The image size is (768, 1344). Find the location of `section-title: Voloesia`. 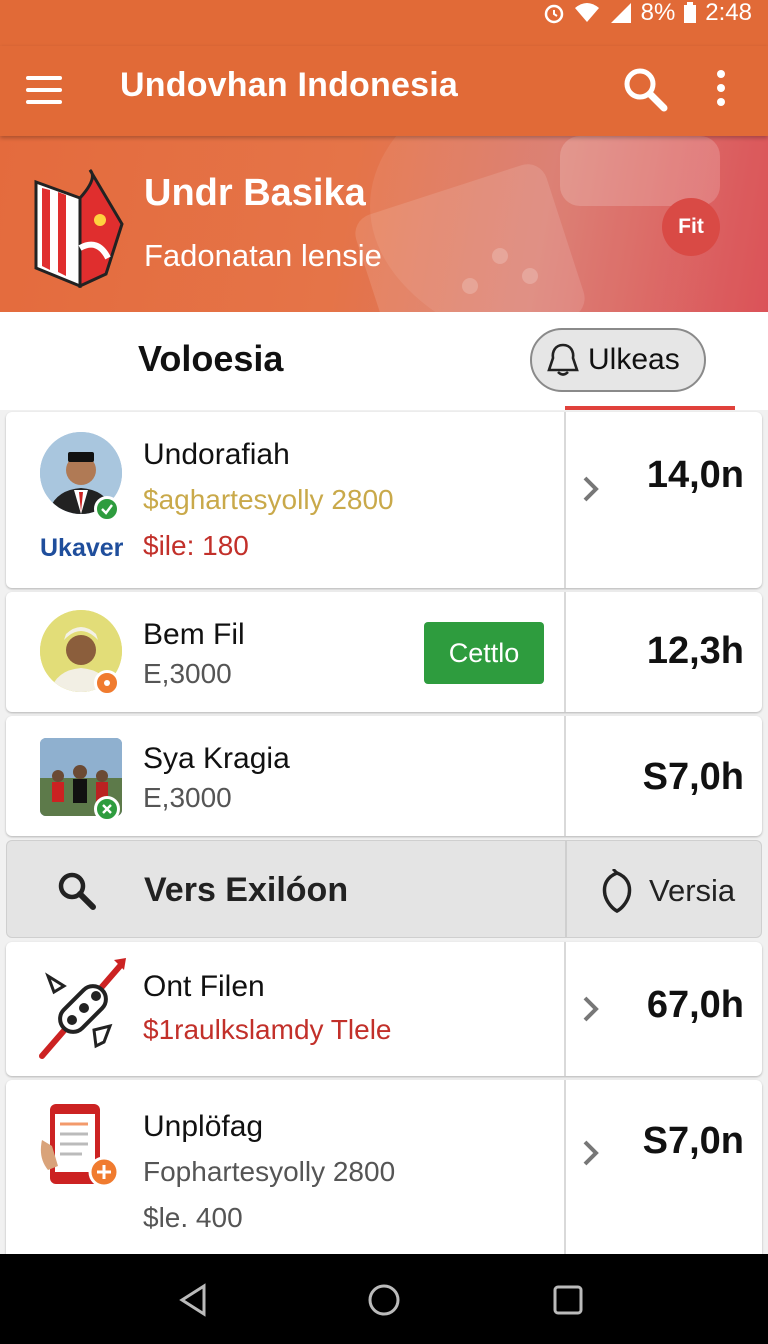

section-title: Voloesia is located at coordinates (211, 358).